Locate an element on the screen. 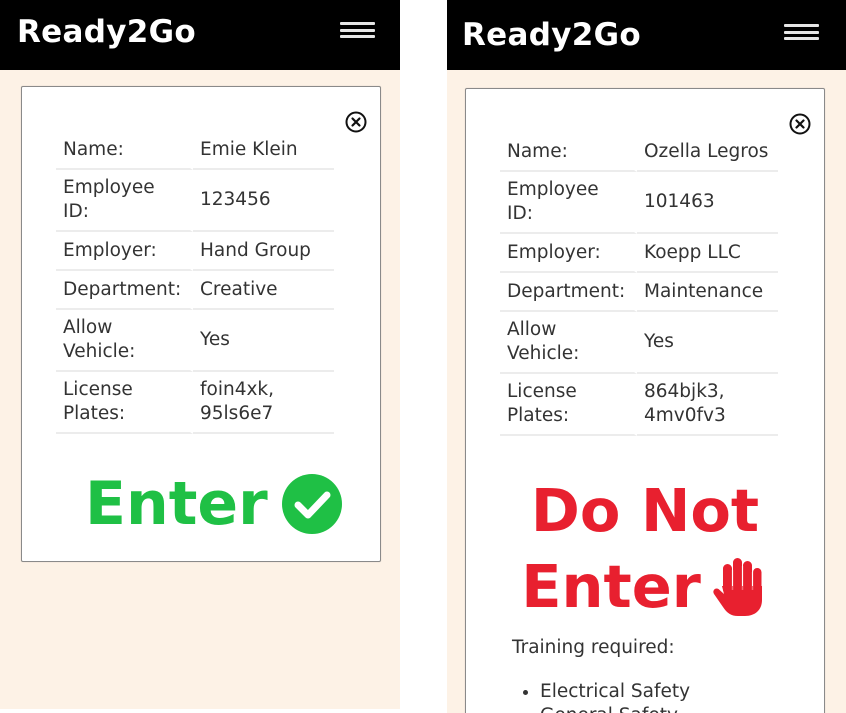  table-row: Name: Ozella Legros is located at coordinates (639, 152).